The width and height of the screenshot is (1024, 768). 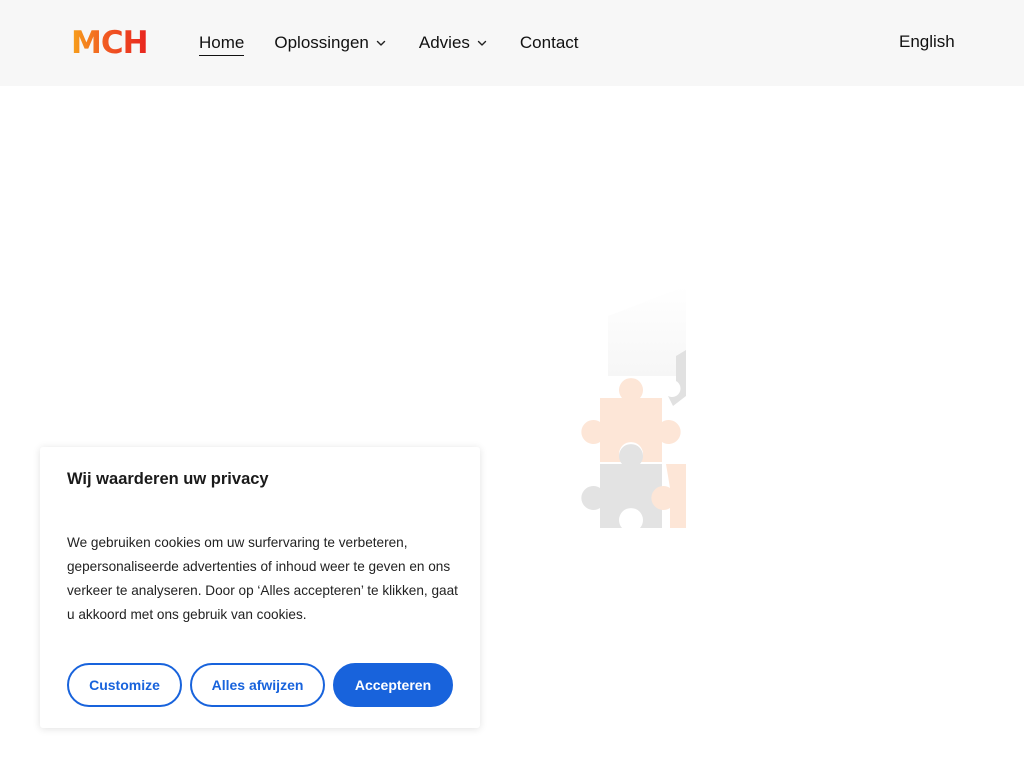 I want to click on nav-item-label: Advies, so click(x=444, y=42).